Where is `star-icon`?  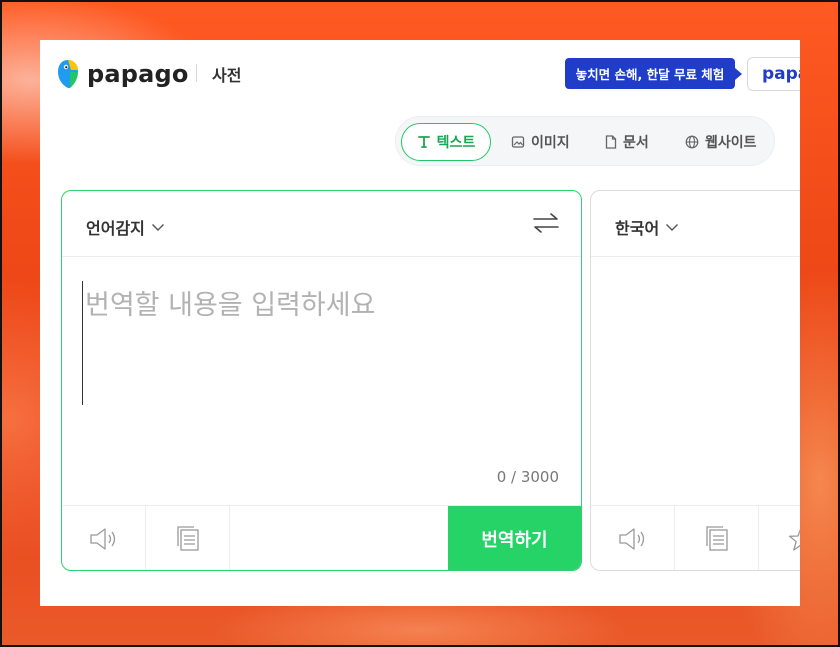 star-icon is located at coordinates (794, 539).